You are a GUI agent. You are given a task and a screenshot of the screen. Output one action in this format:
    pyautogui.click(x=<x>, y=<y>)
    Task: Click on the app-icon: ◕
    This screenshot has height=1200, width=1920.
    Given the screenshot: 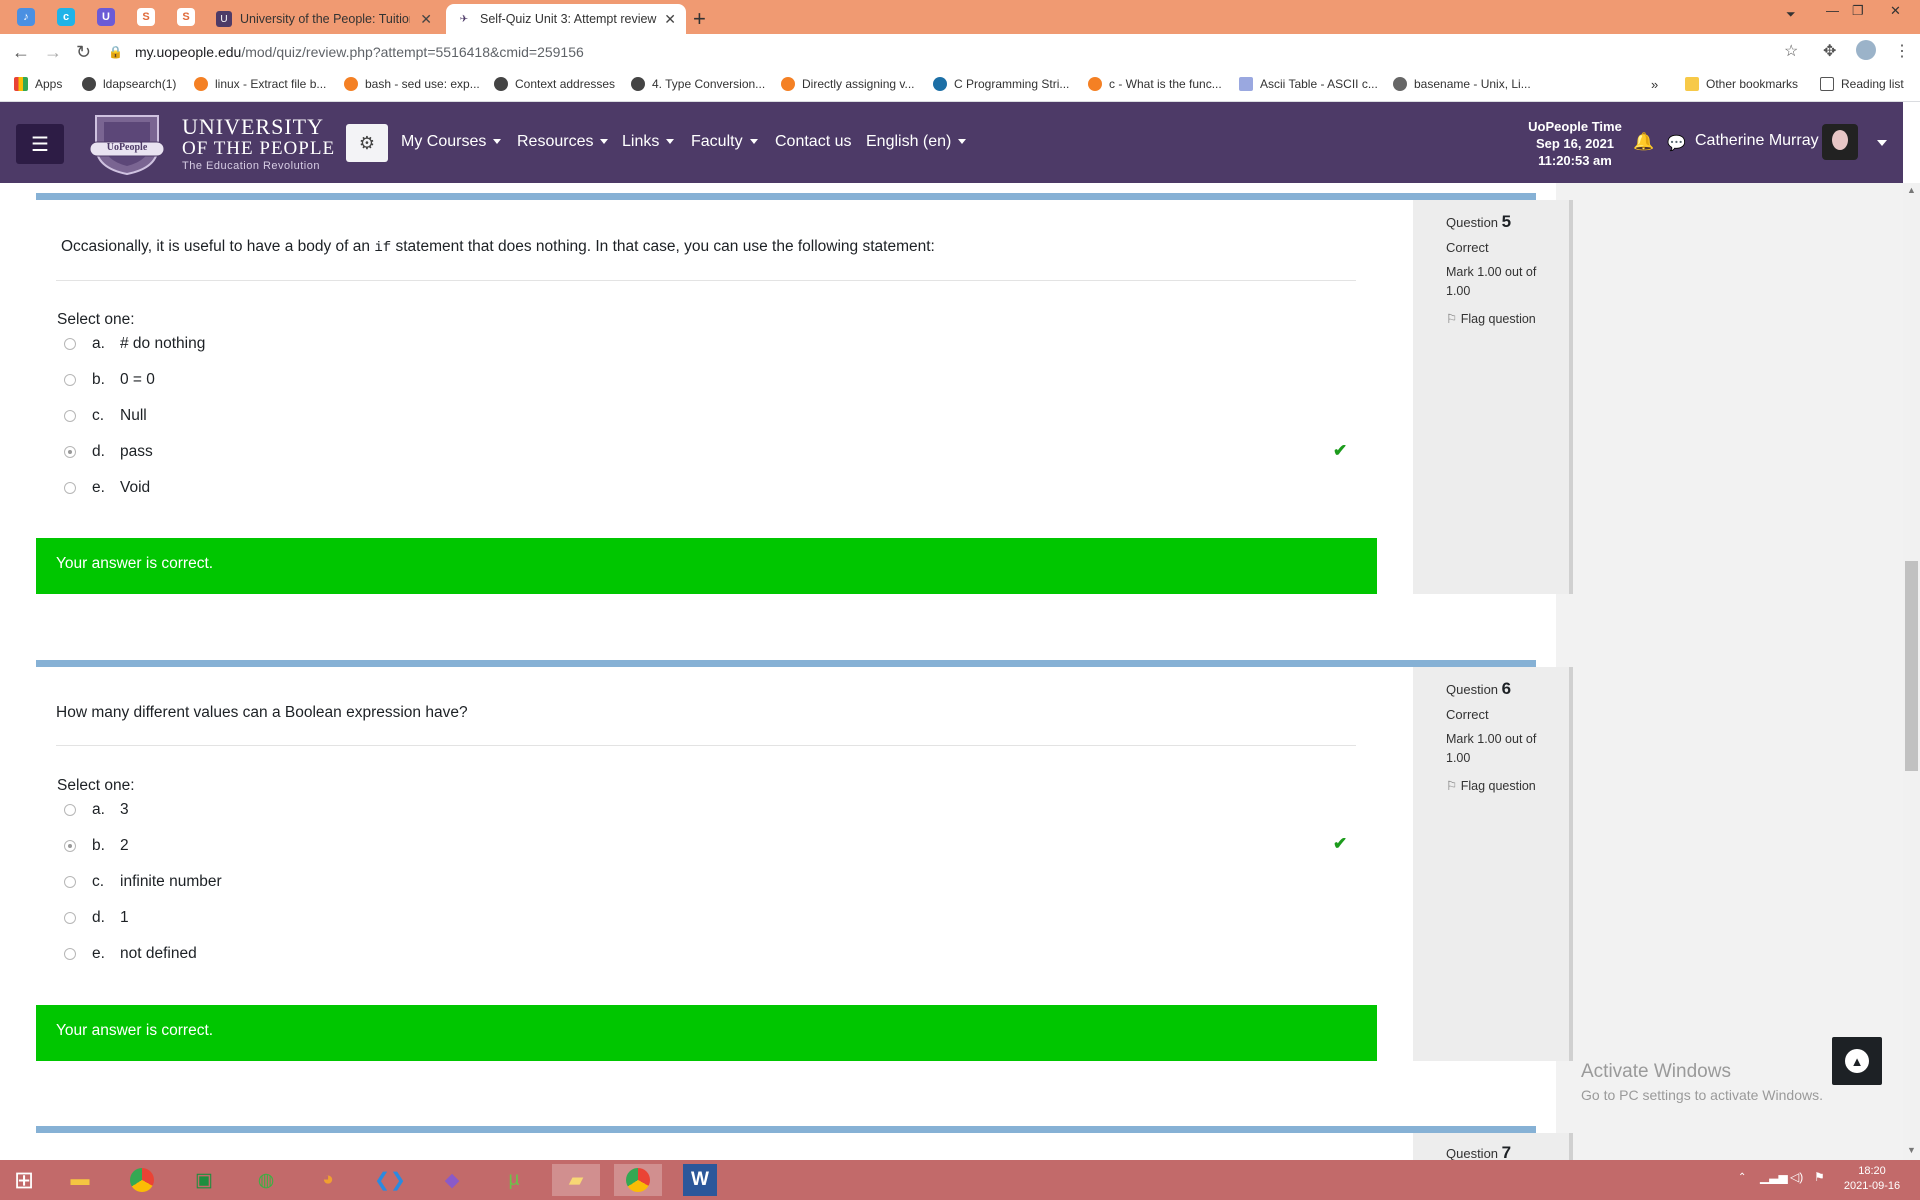 What is the action you would take?
    pyautogui.click(x=328, y=1180)
    